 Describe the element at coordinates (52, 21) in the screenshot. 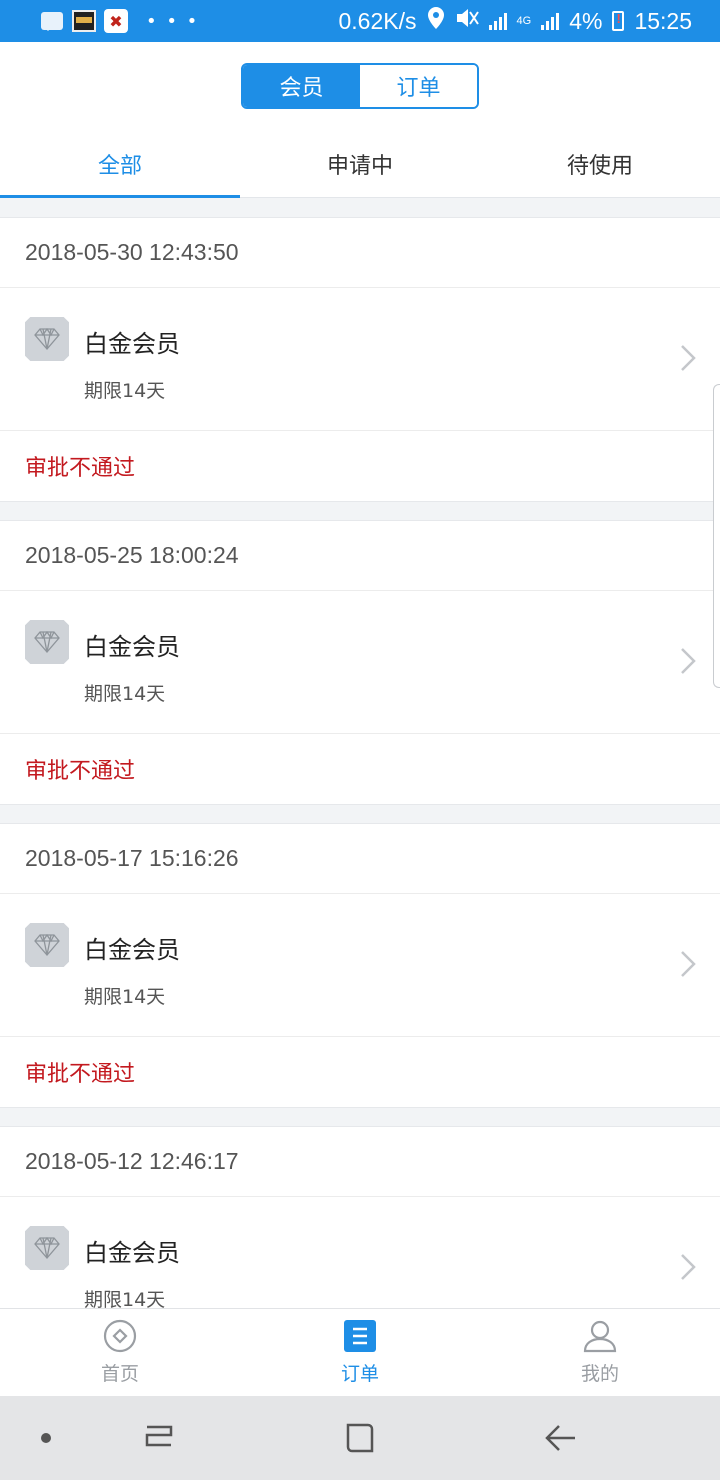

I see `message-notification-icon` at that location.